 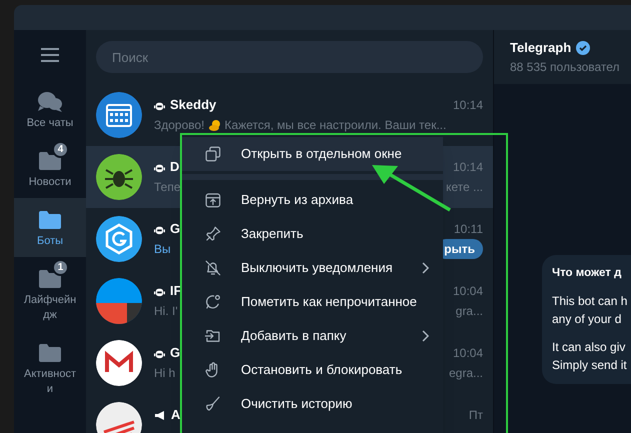 I want to click on bot-description-line: This bot can h, so click(x=590, y=301).